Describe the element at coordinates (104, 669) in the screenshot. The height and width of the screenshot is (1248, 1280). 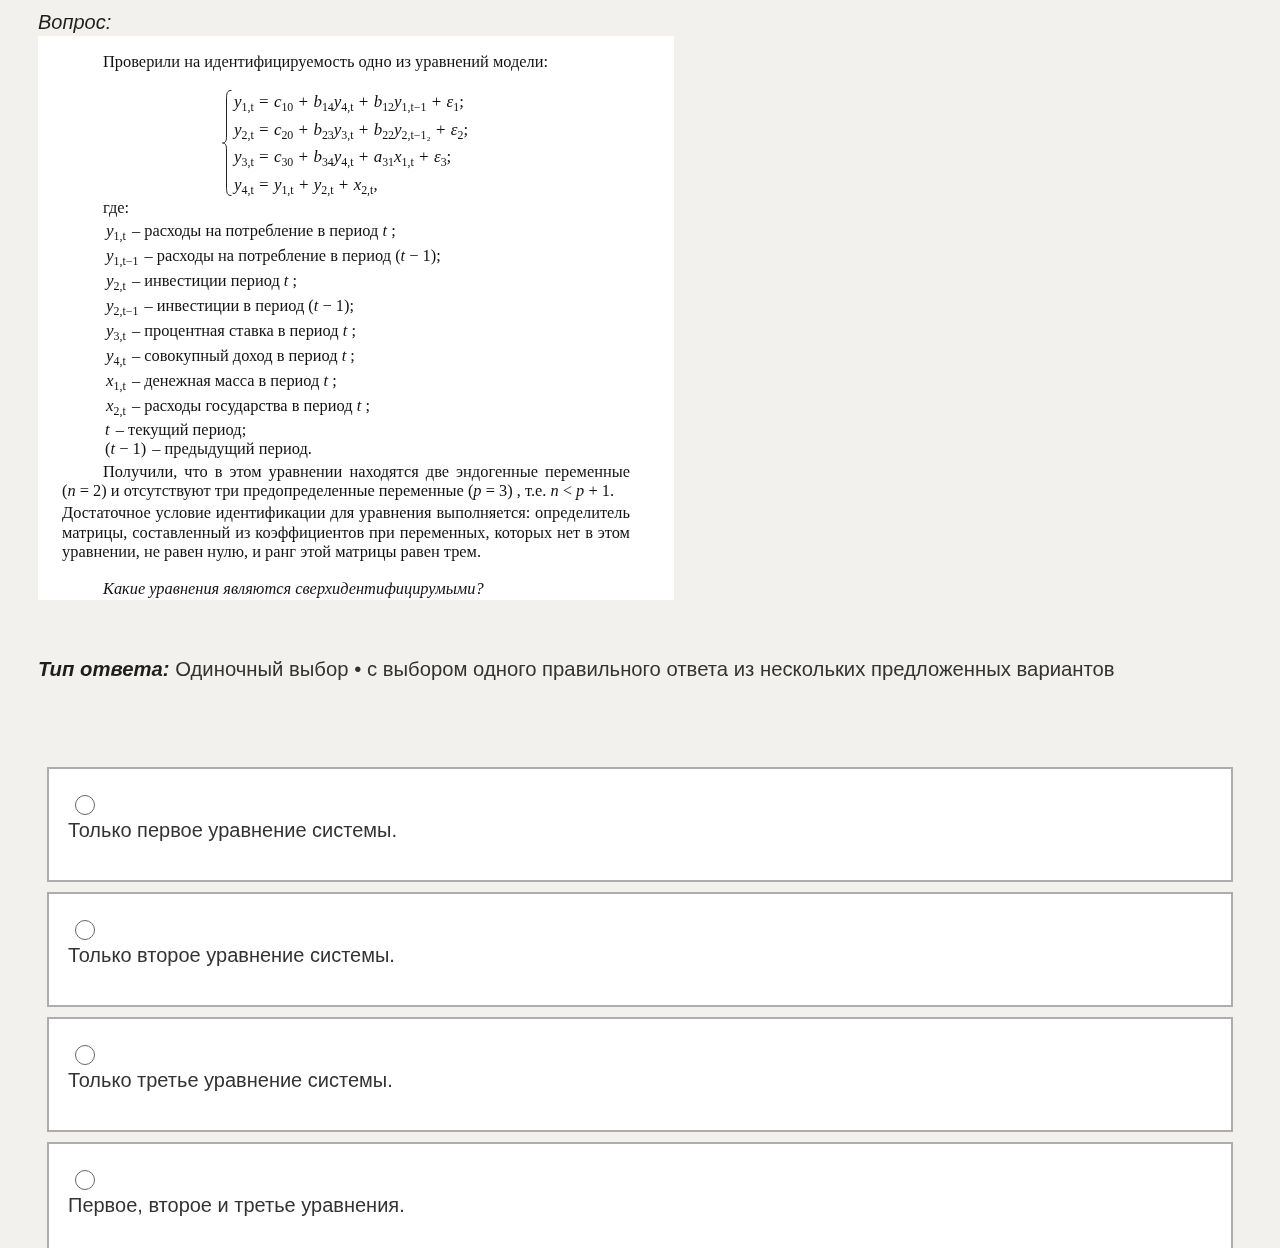
I see `answer-type-label: Тип ответа:` at that location.